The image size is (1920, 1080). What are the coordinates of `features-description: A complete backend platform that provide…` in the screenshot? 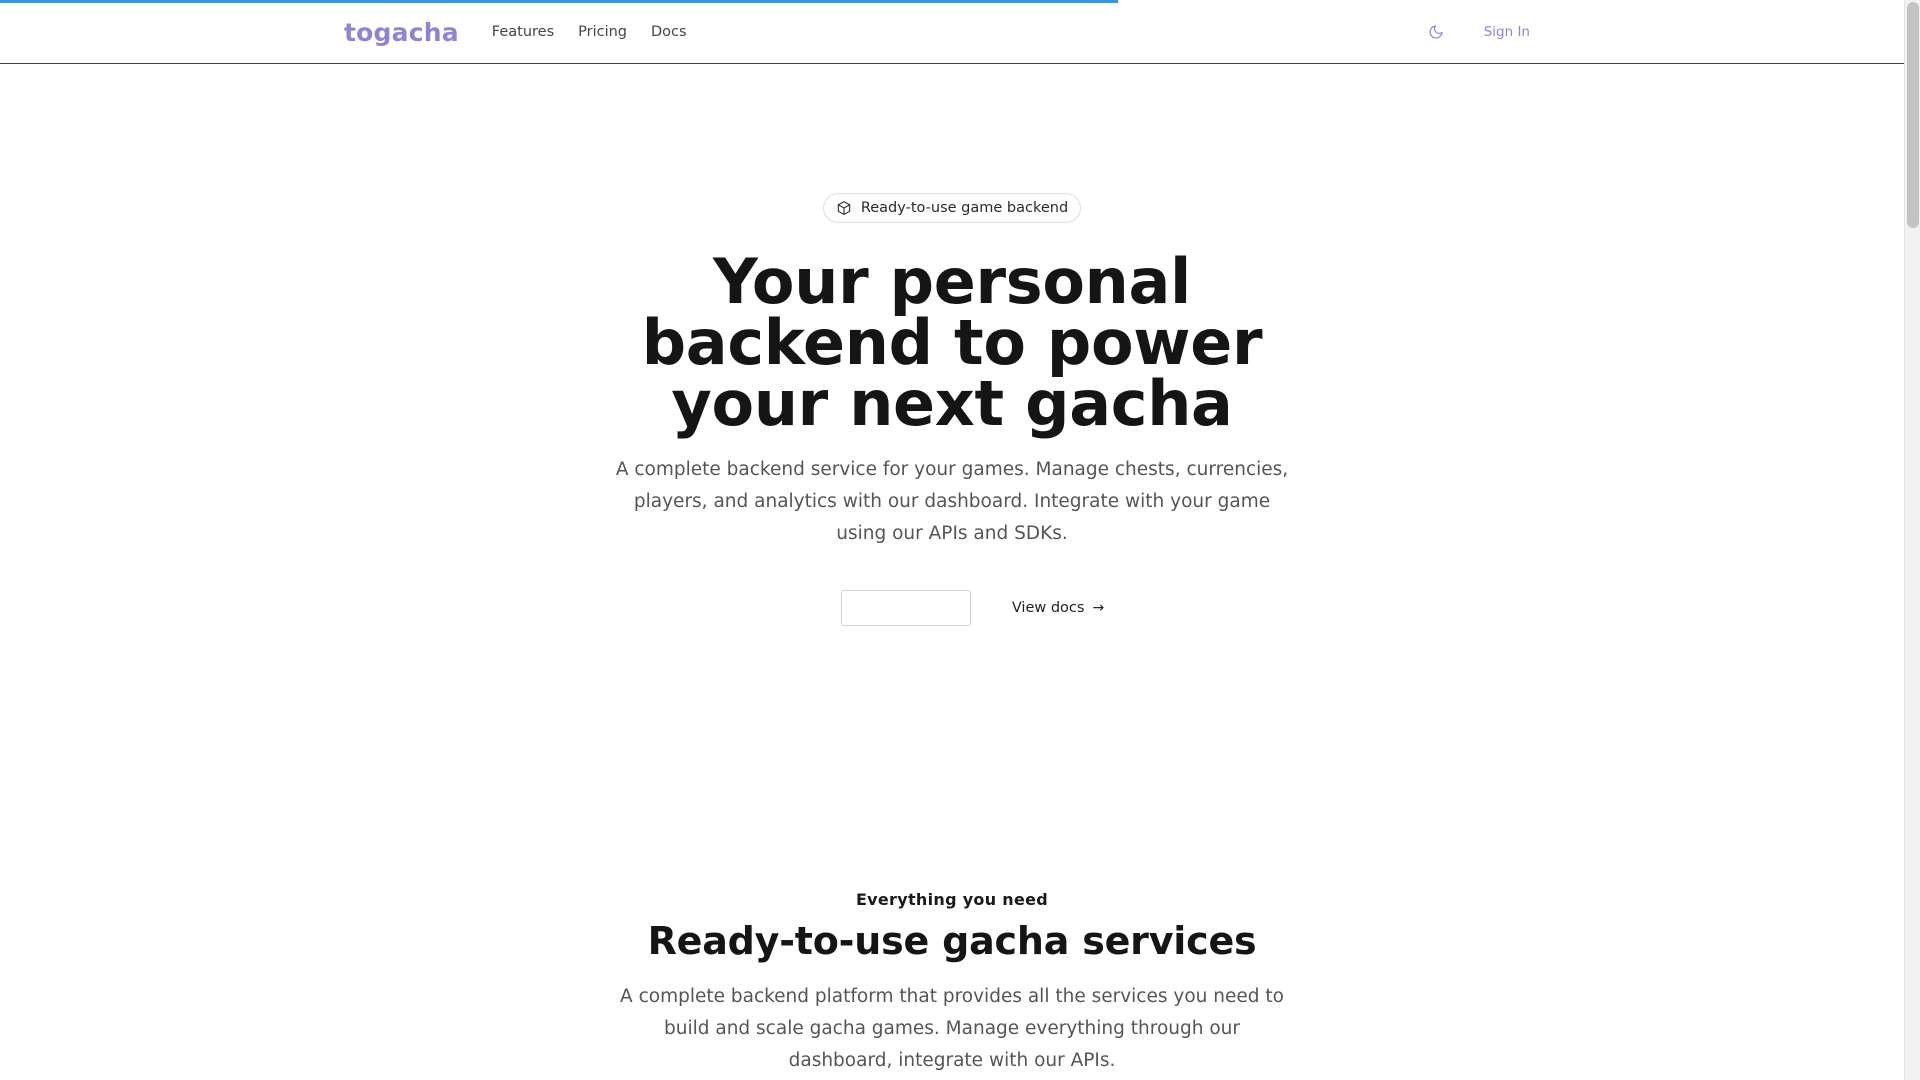 It's located at (952, 1028).